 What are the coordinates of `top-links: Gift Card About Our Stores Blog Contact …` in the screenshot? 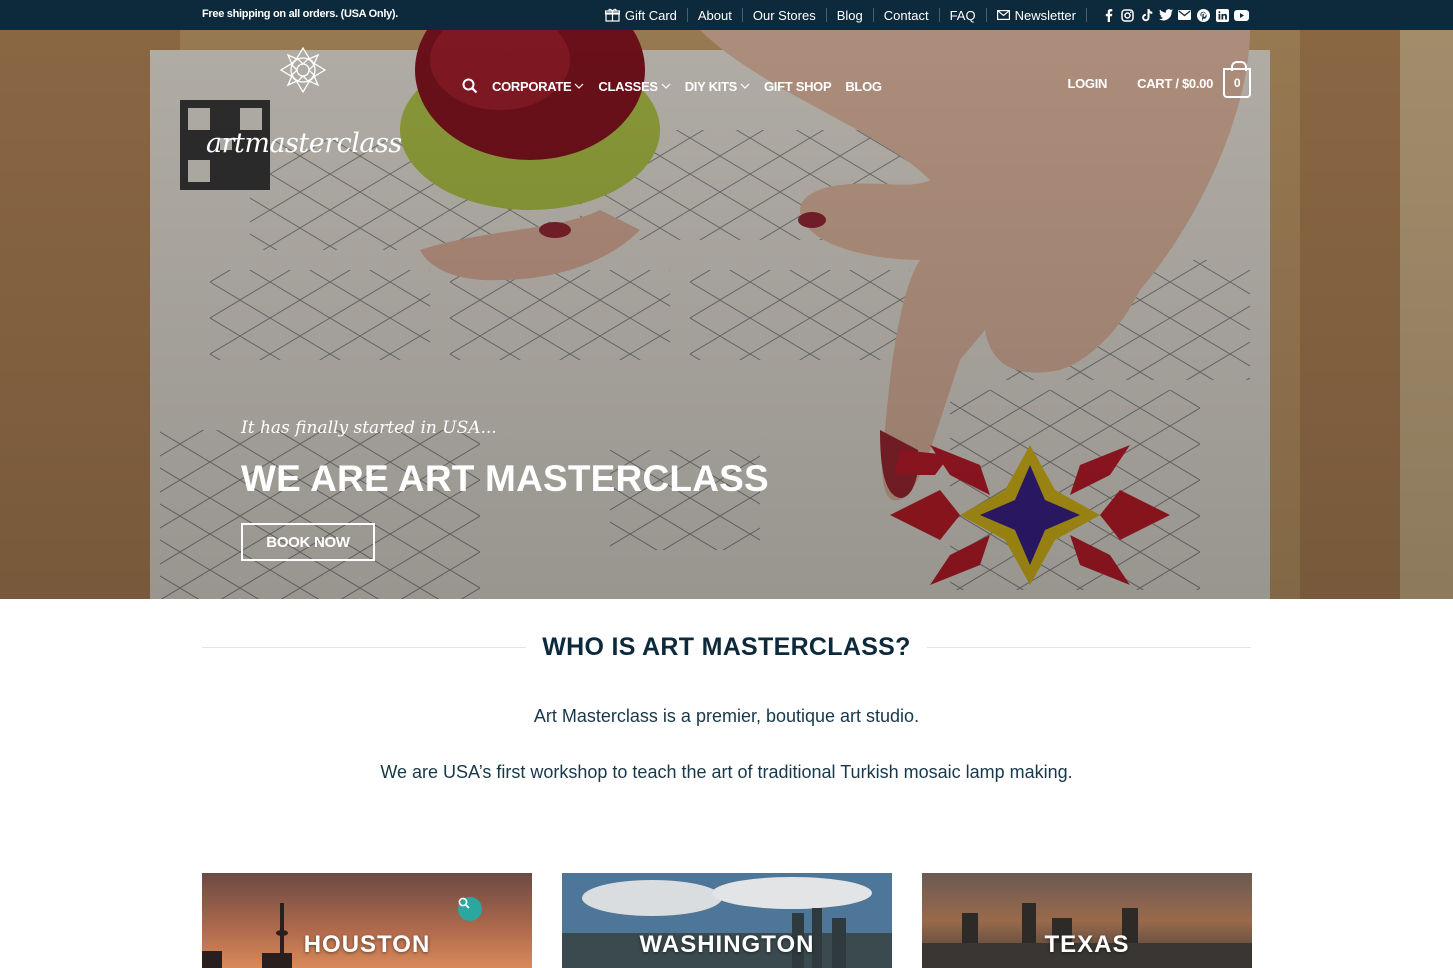 It's located at (922, 15).